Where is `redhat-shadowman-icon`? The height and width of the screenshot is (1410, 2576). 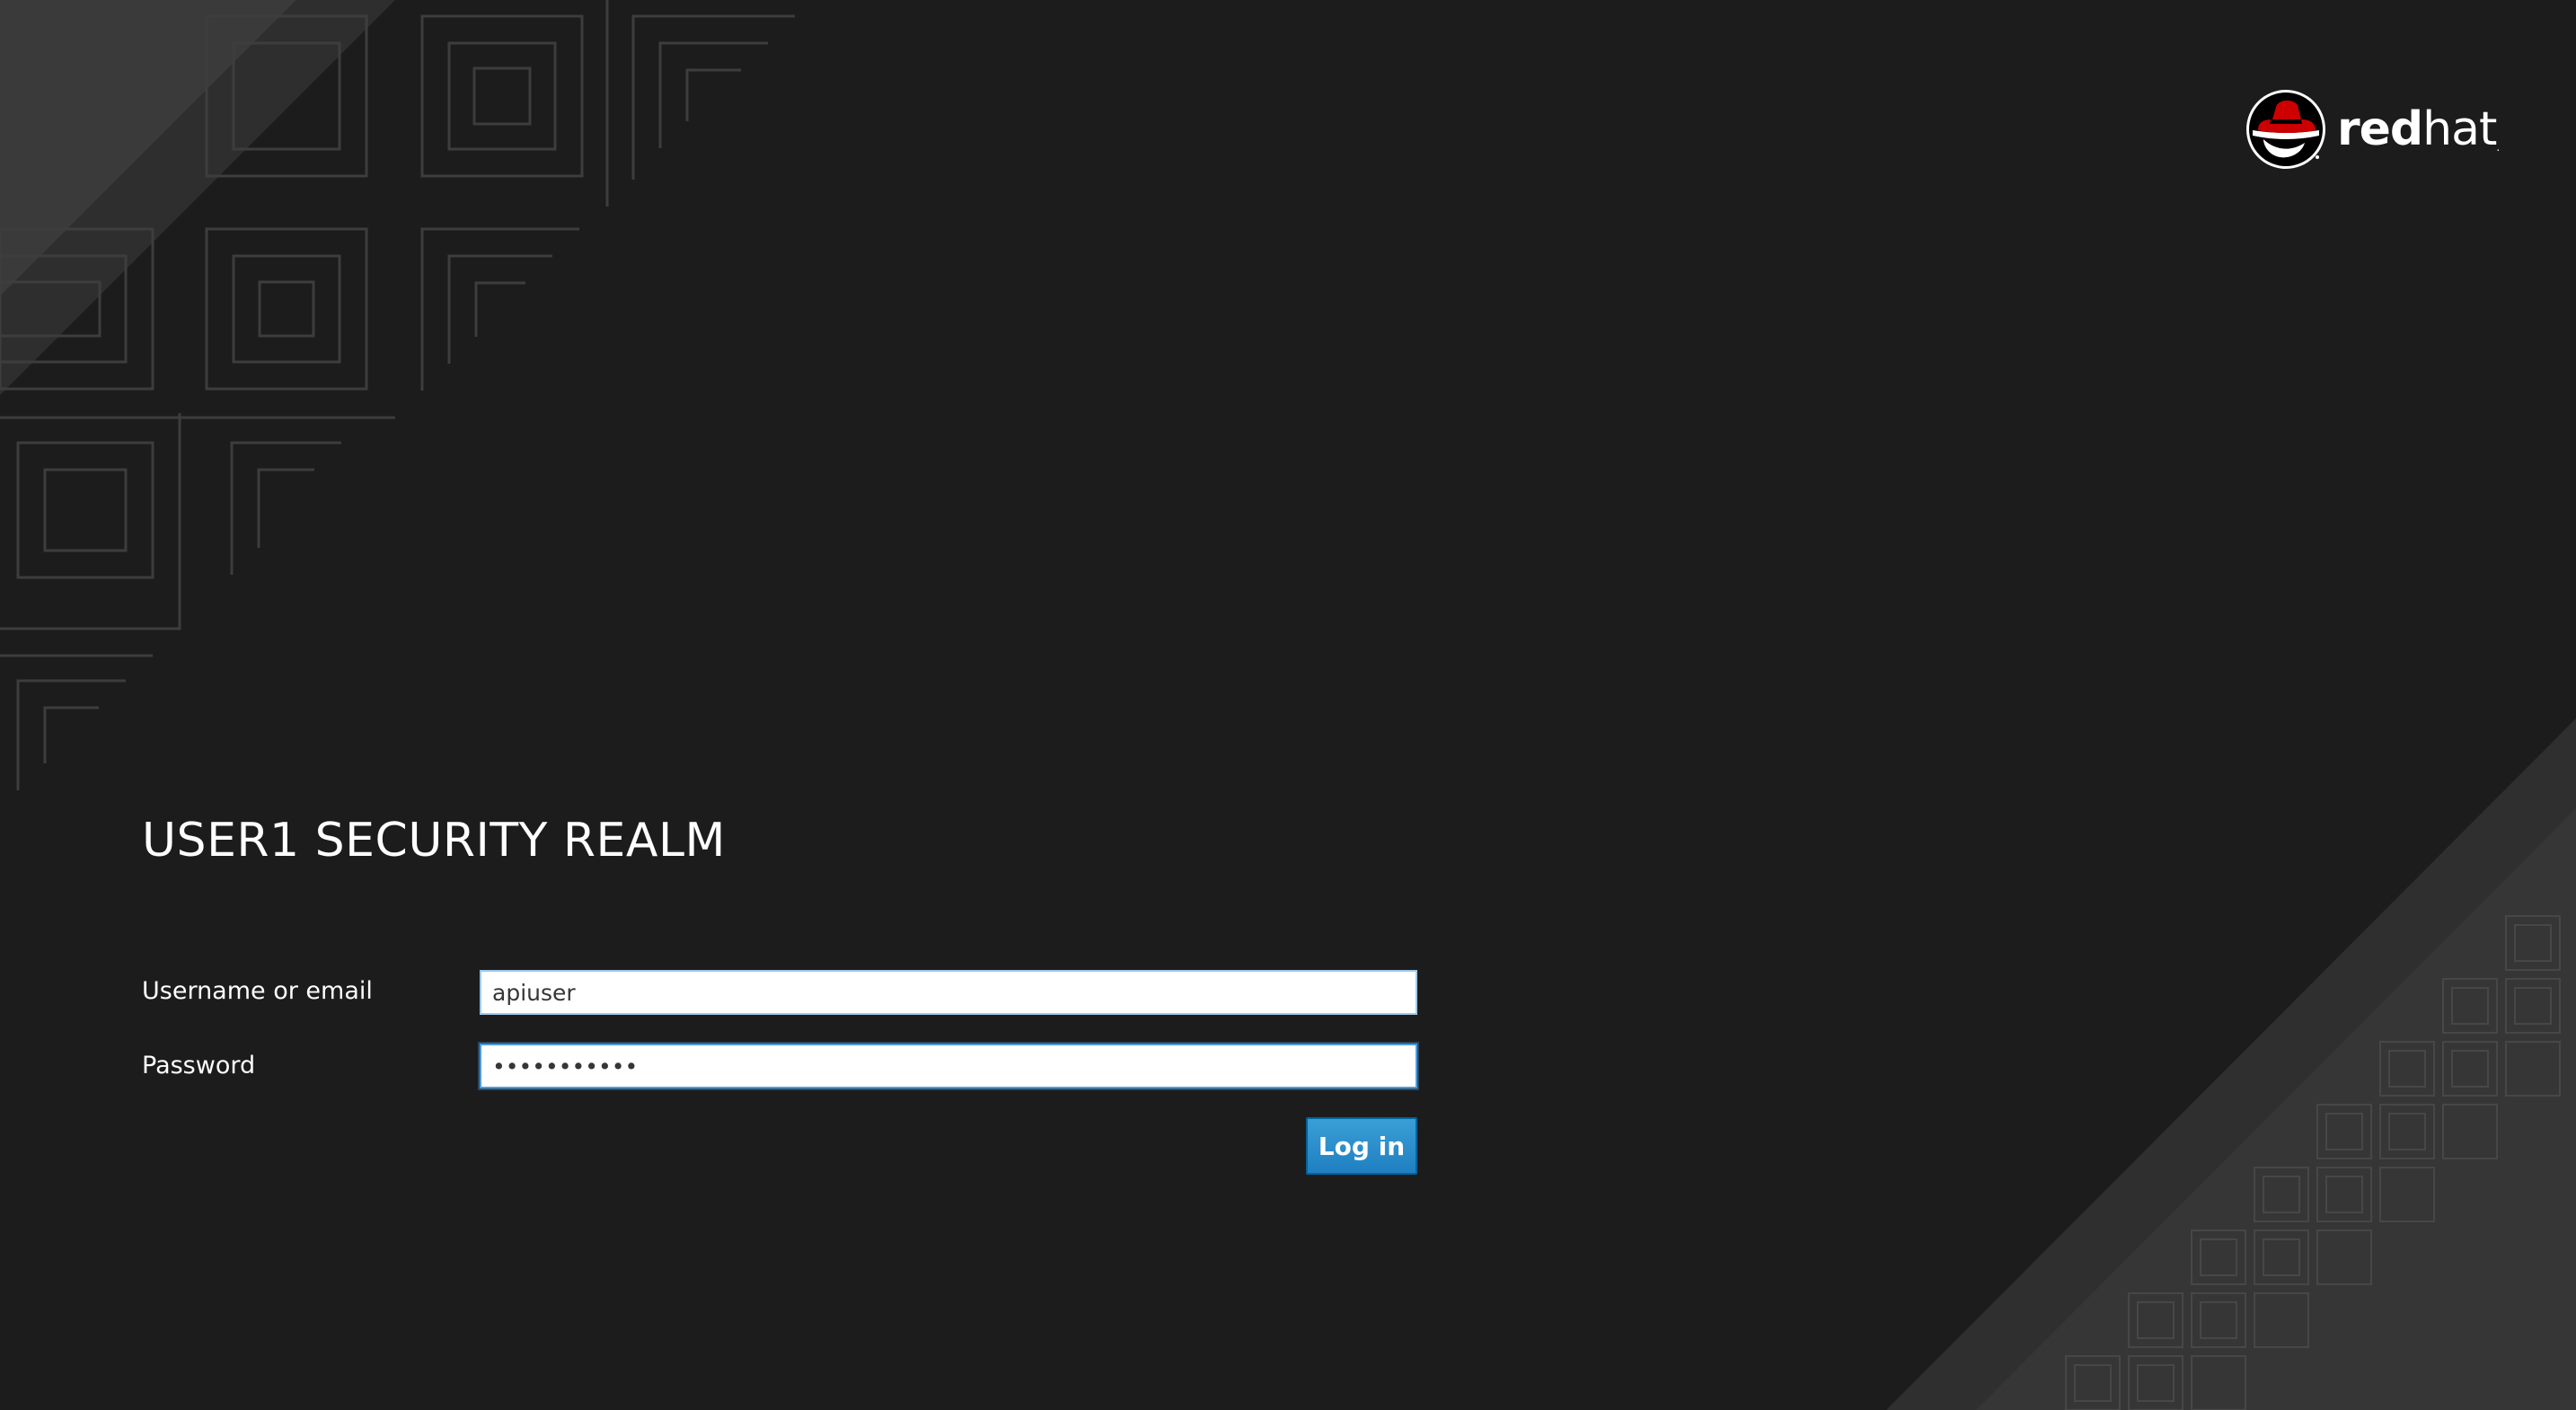 redhat-shadowman-icon is located at coordinates (2285, 129).